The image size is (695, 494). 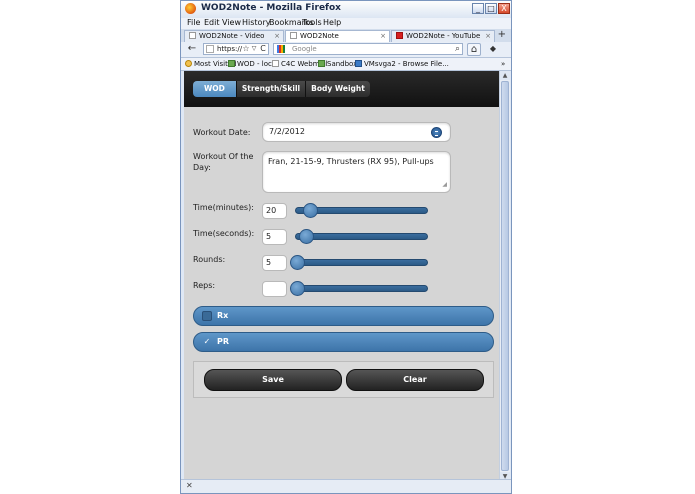 I want to click on time-seconds-slider-handle, so click(x=306, y=236).